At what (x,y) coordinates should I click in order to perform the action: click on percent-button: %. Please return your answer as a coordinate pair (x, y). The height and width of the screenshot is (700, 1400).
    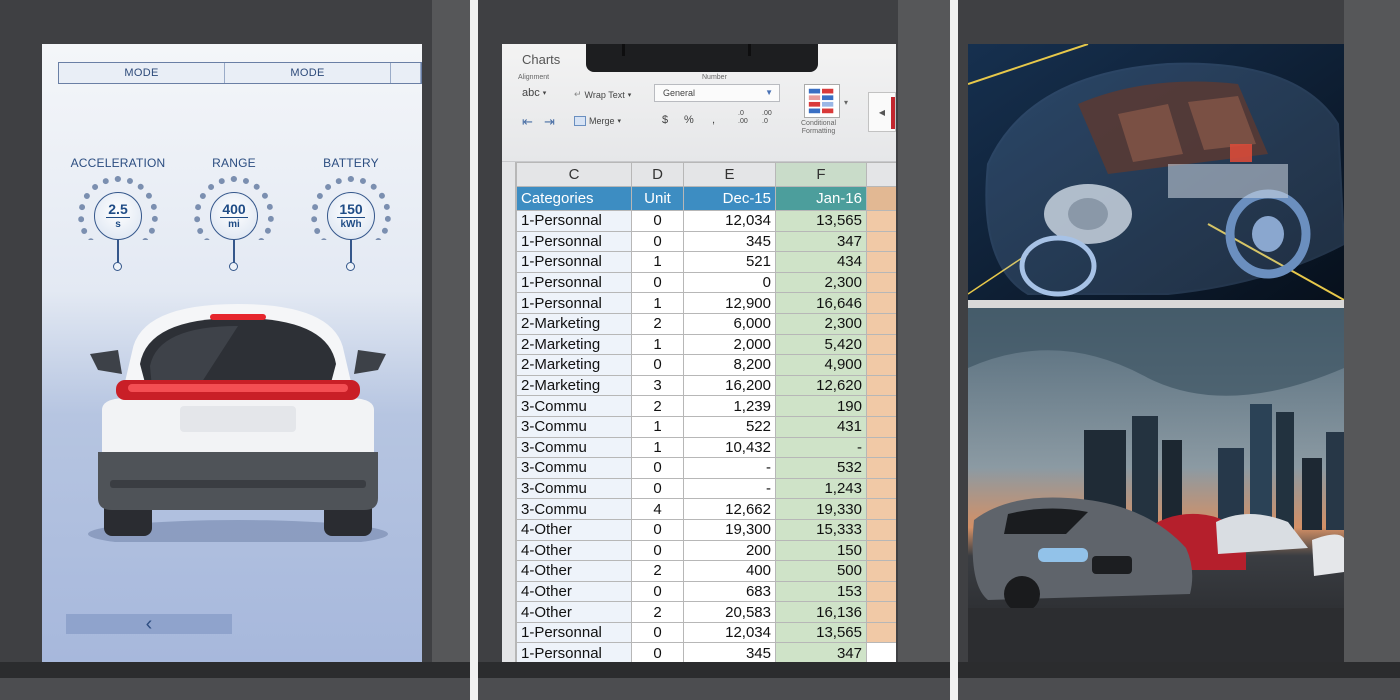
    Looking at the image, I should click on (689, 120).